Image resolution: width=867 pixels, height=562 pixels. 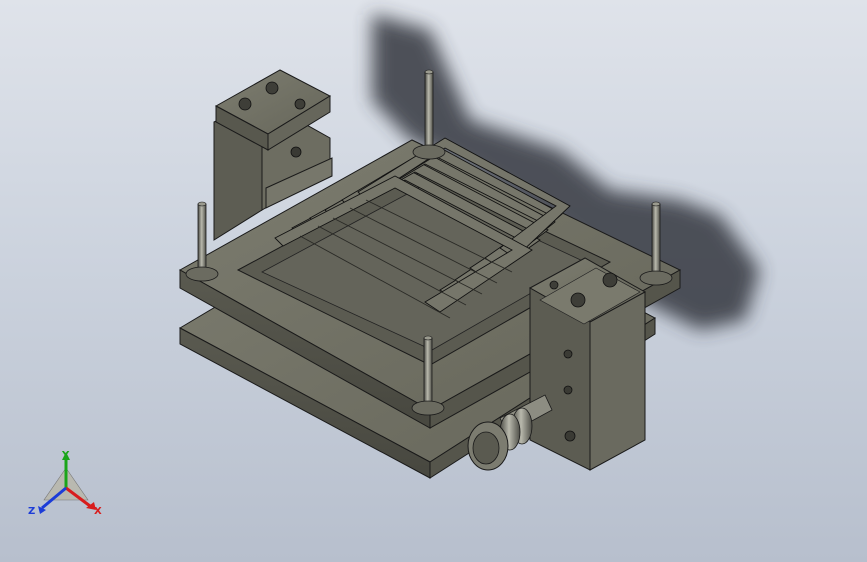 I want to click on guide-post-left, so click(x=202, y=241).